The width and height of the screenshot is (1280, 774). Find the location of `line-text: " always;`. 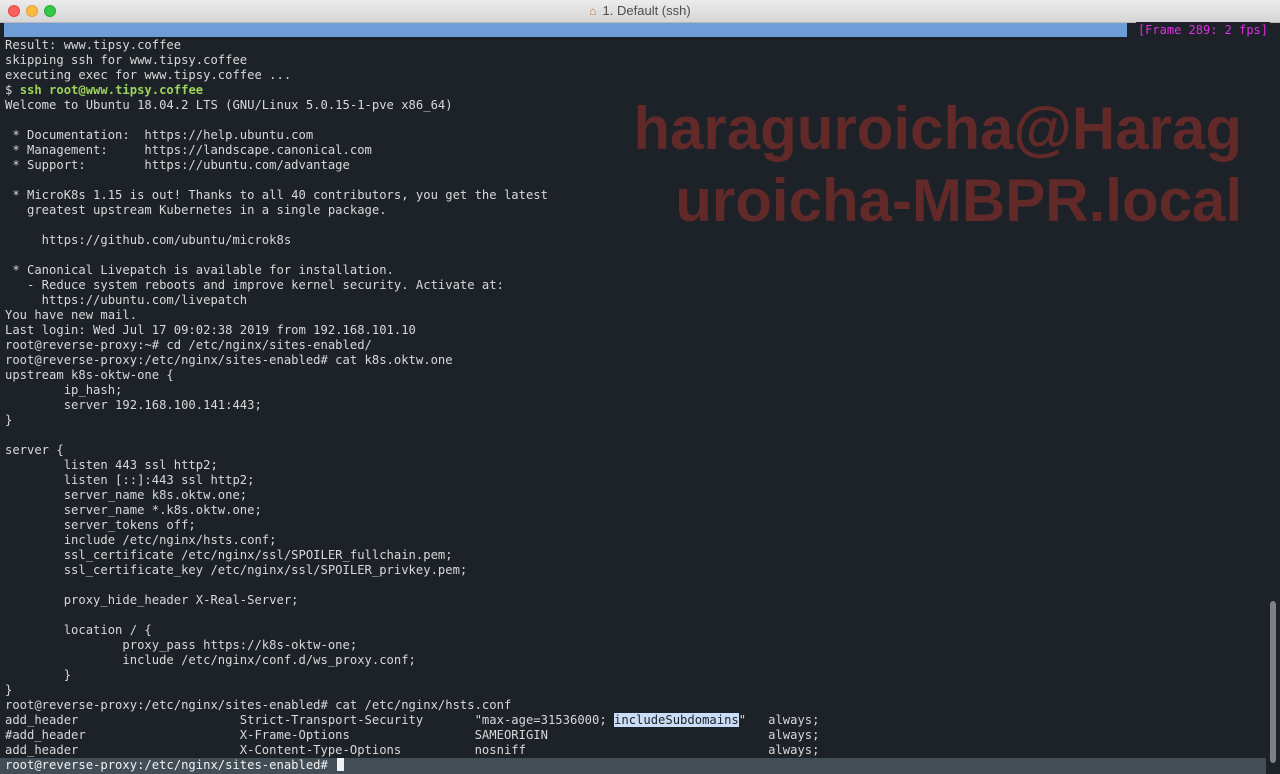

line-text: " always; is located at coordinates (779, 720).